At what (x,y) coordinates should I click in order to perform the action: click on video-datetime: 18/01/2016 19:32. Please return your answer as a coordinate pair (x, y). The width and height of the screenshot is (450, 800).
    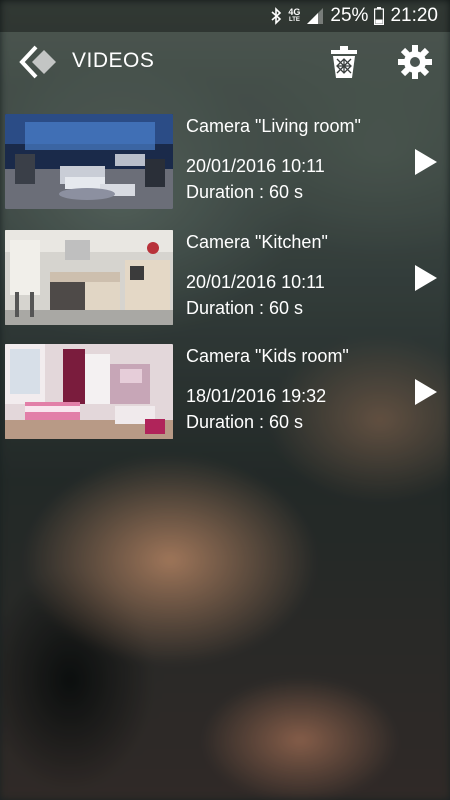
    Looking at the image, I should click on (256, 396).